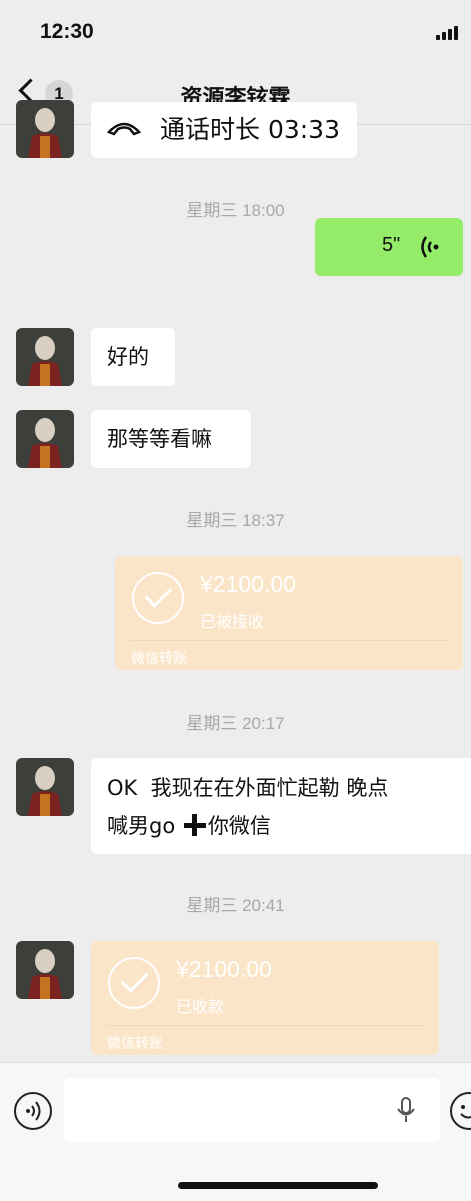 Image resolution: width=471 pixels, height=1201 pixels. What do you see at coordinates (141, 826) in the screenshot?
I see `message-text-part: 喊男go` at bounding box center [141, 826].